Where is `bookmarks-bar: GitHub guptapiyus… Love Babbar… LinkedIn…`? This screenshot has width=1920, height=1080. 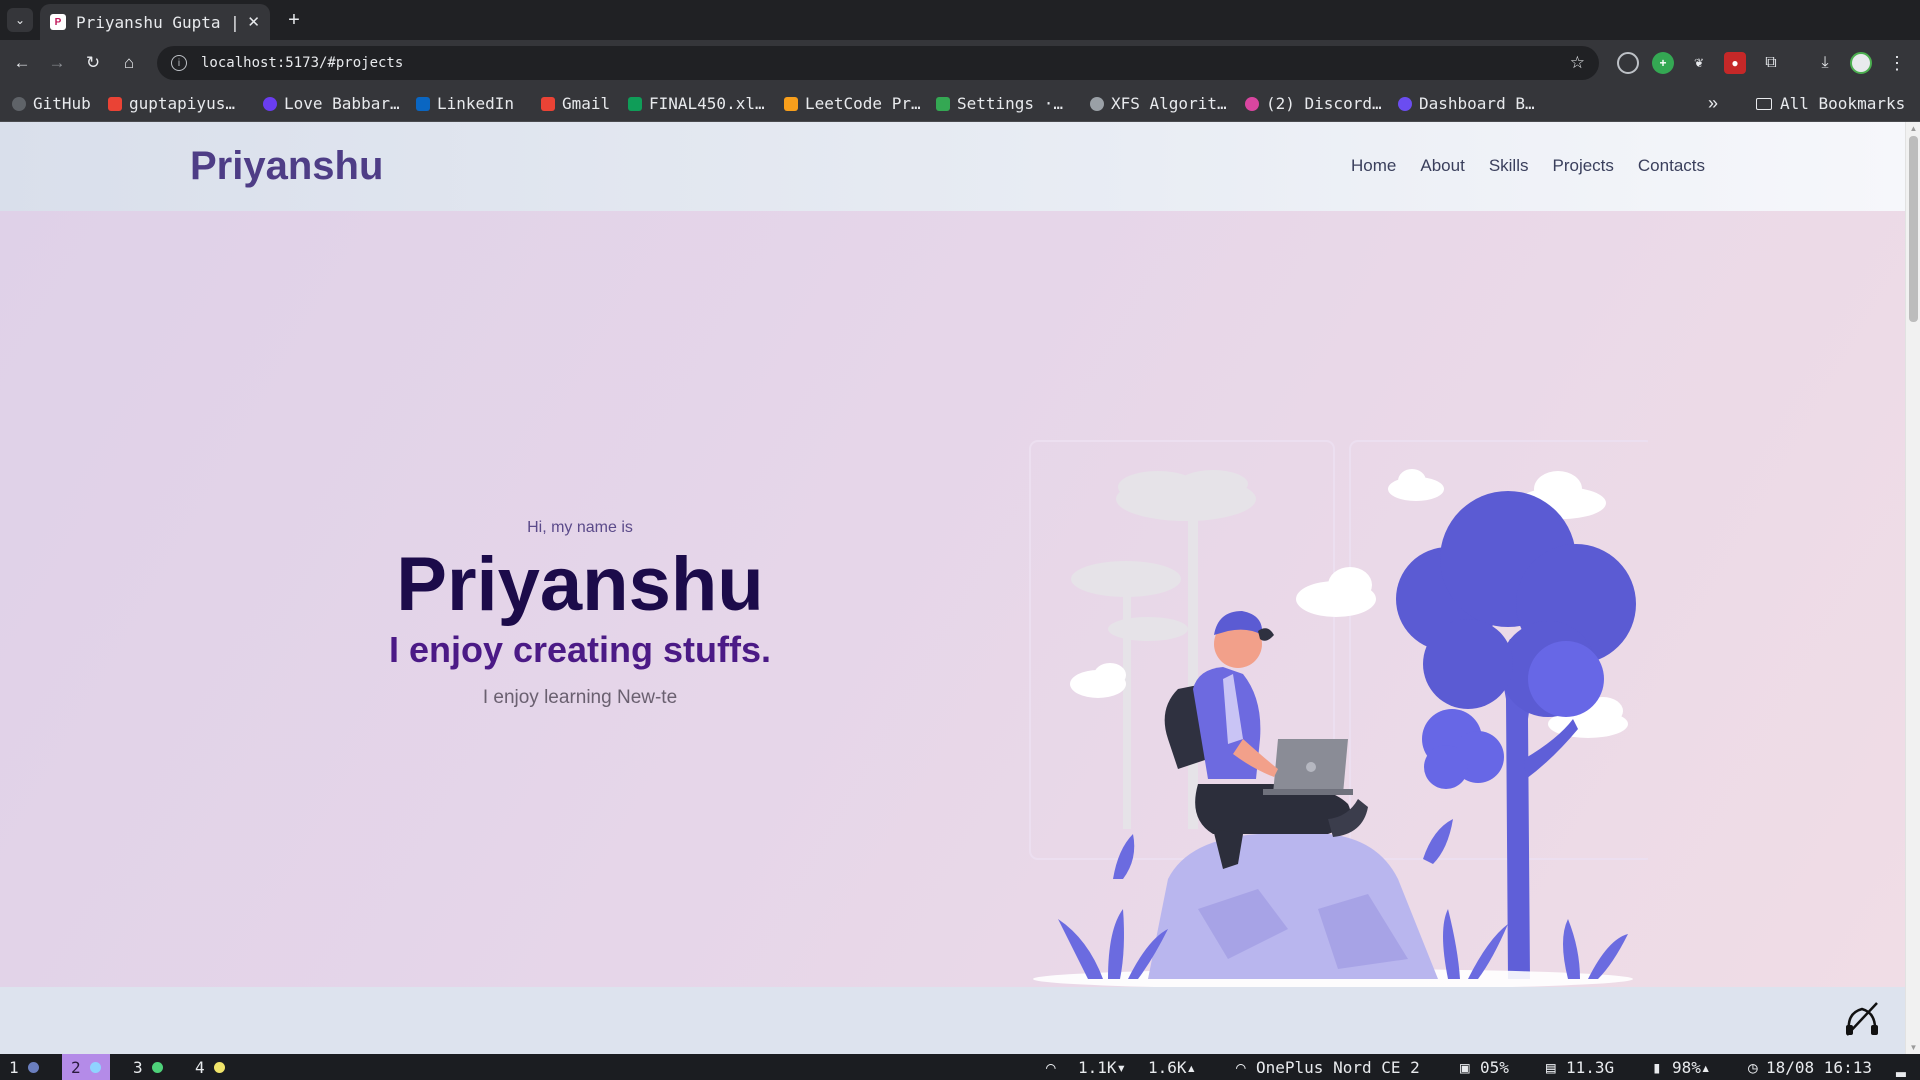
bookmarks-bar: GitHub guptapiyus… Love Babbar… LinkedIn… is located at coordinates (960, 104).